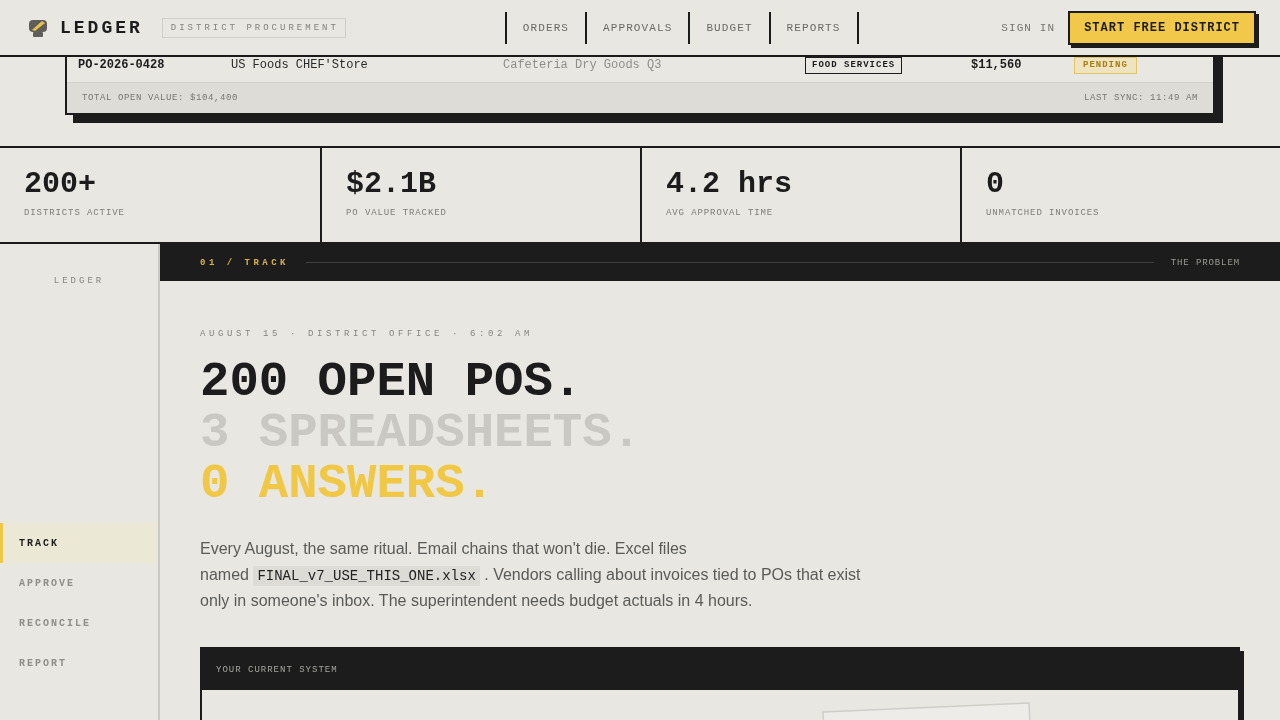  I want to click on brand-name: LEDGER, so click(101, 27).